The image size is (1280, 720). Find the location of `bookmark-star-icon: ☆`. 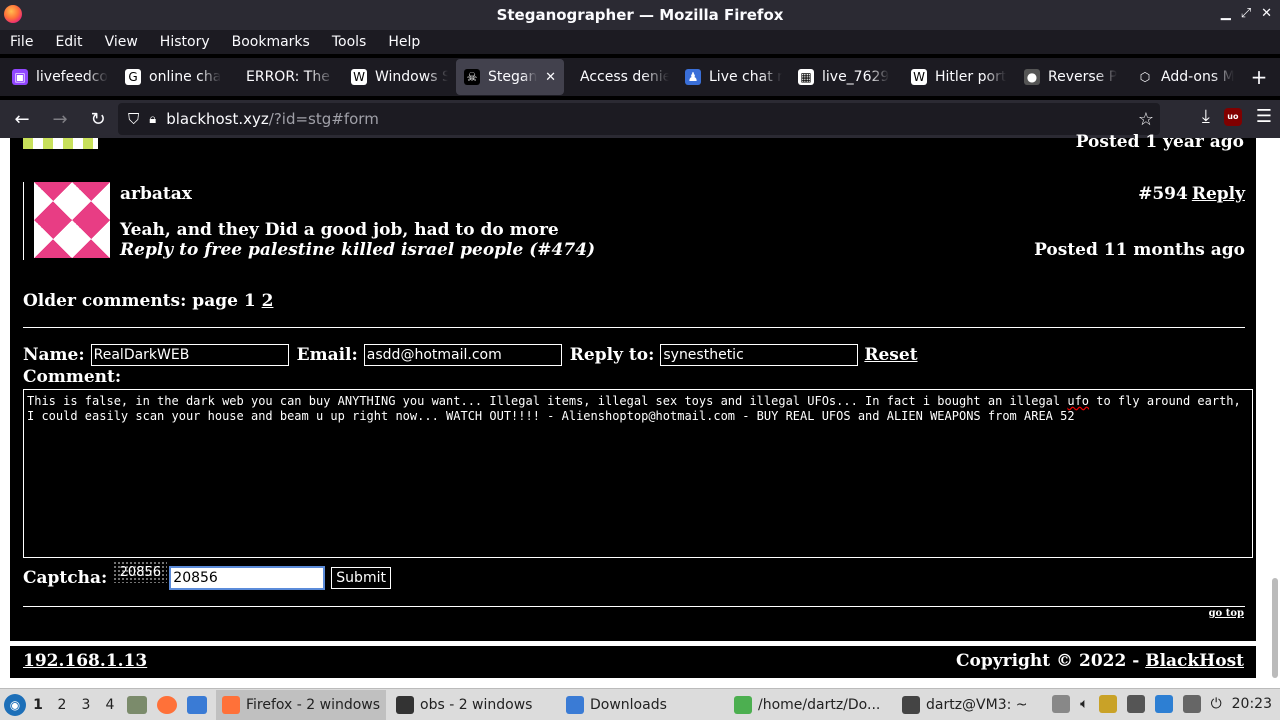

bookmark-star-icon: ☆ is located at coordinates (1146, 119).